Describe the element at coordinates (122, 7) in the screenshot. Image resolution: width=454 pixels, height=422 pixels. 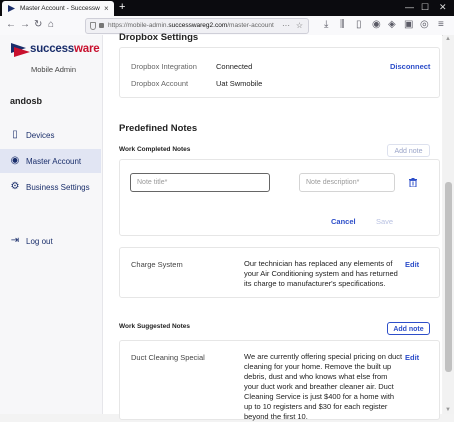
I see `new-tab-button: +` at that location.